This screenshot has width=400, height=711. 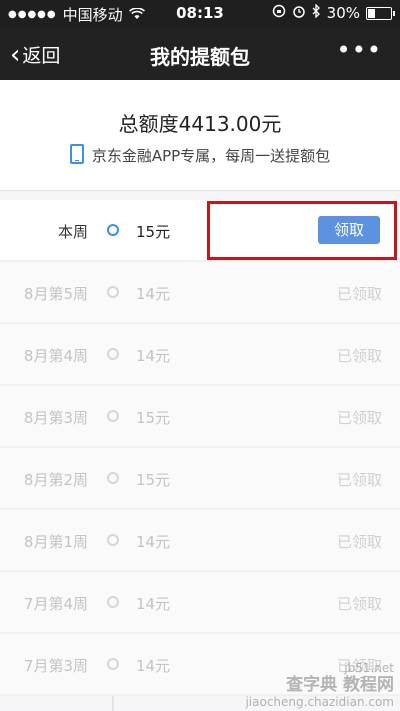 I want to click on week-label: 7月第4周, so click(x=55, y=604).